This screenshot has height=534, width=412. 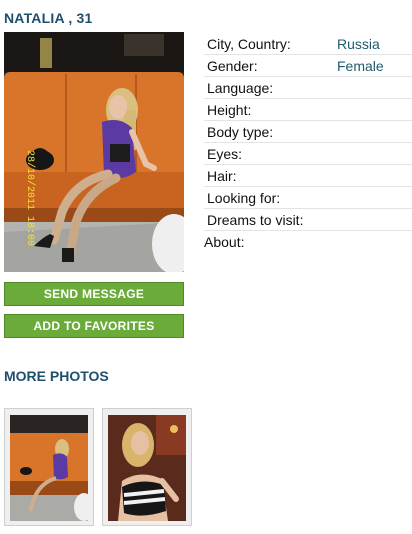 I want to click on detail-label: City, Country:, so click(x=249, y=44).